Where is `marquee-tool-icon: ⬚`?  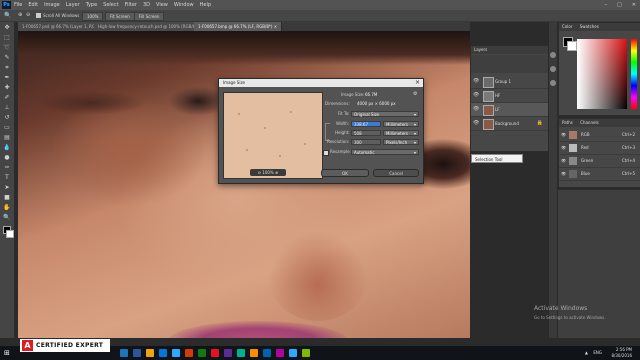 marquee-tool-icon: ⬚ is located at coordinates (7, 38).